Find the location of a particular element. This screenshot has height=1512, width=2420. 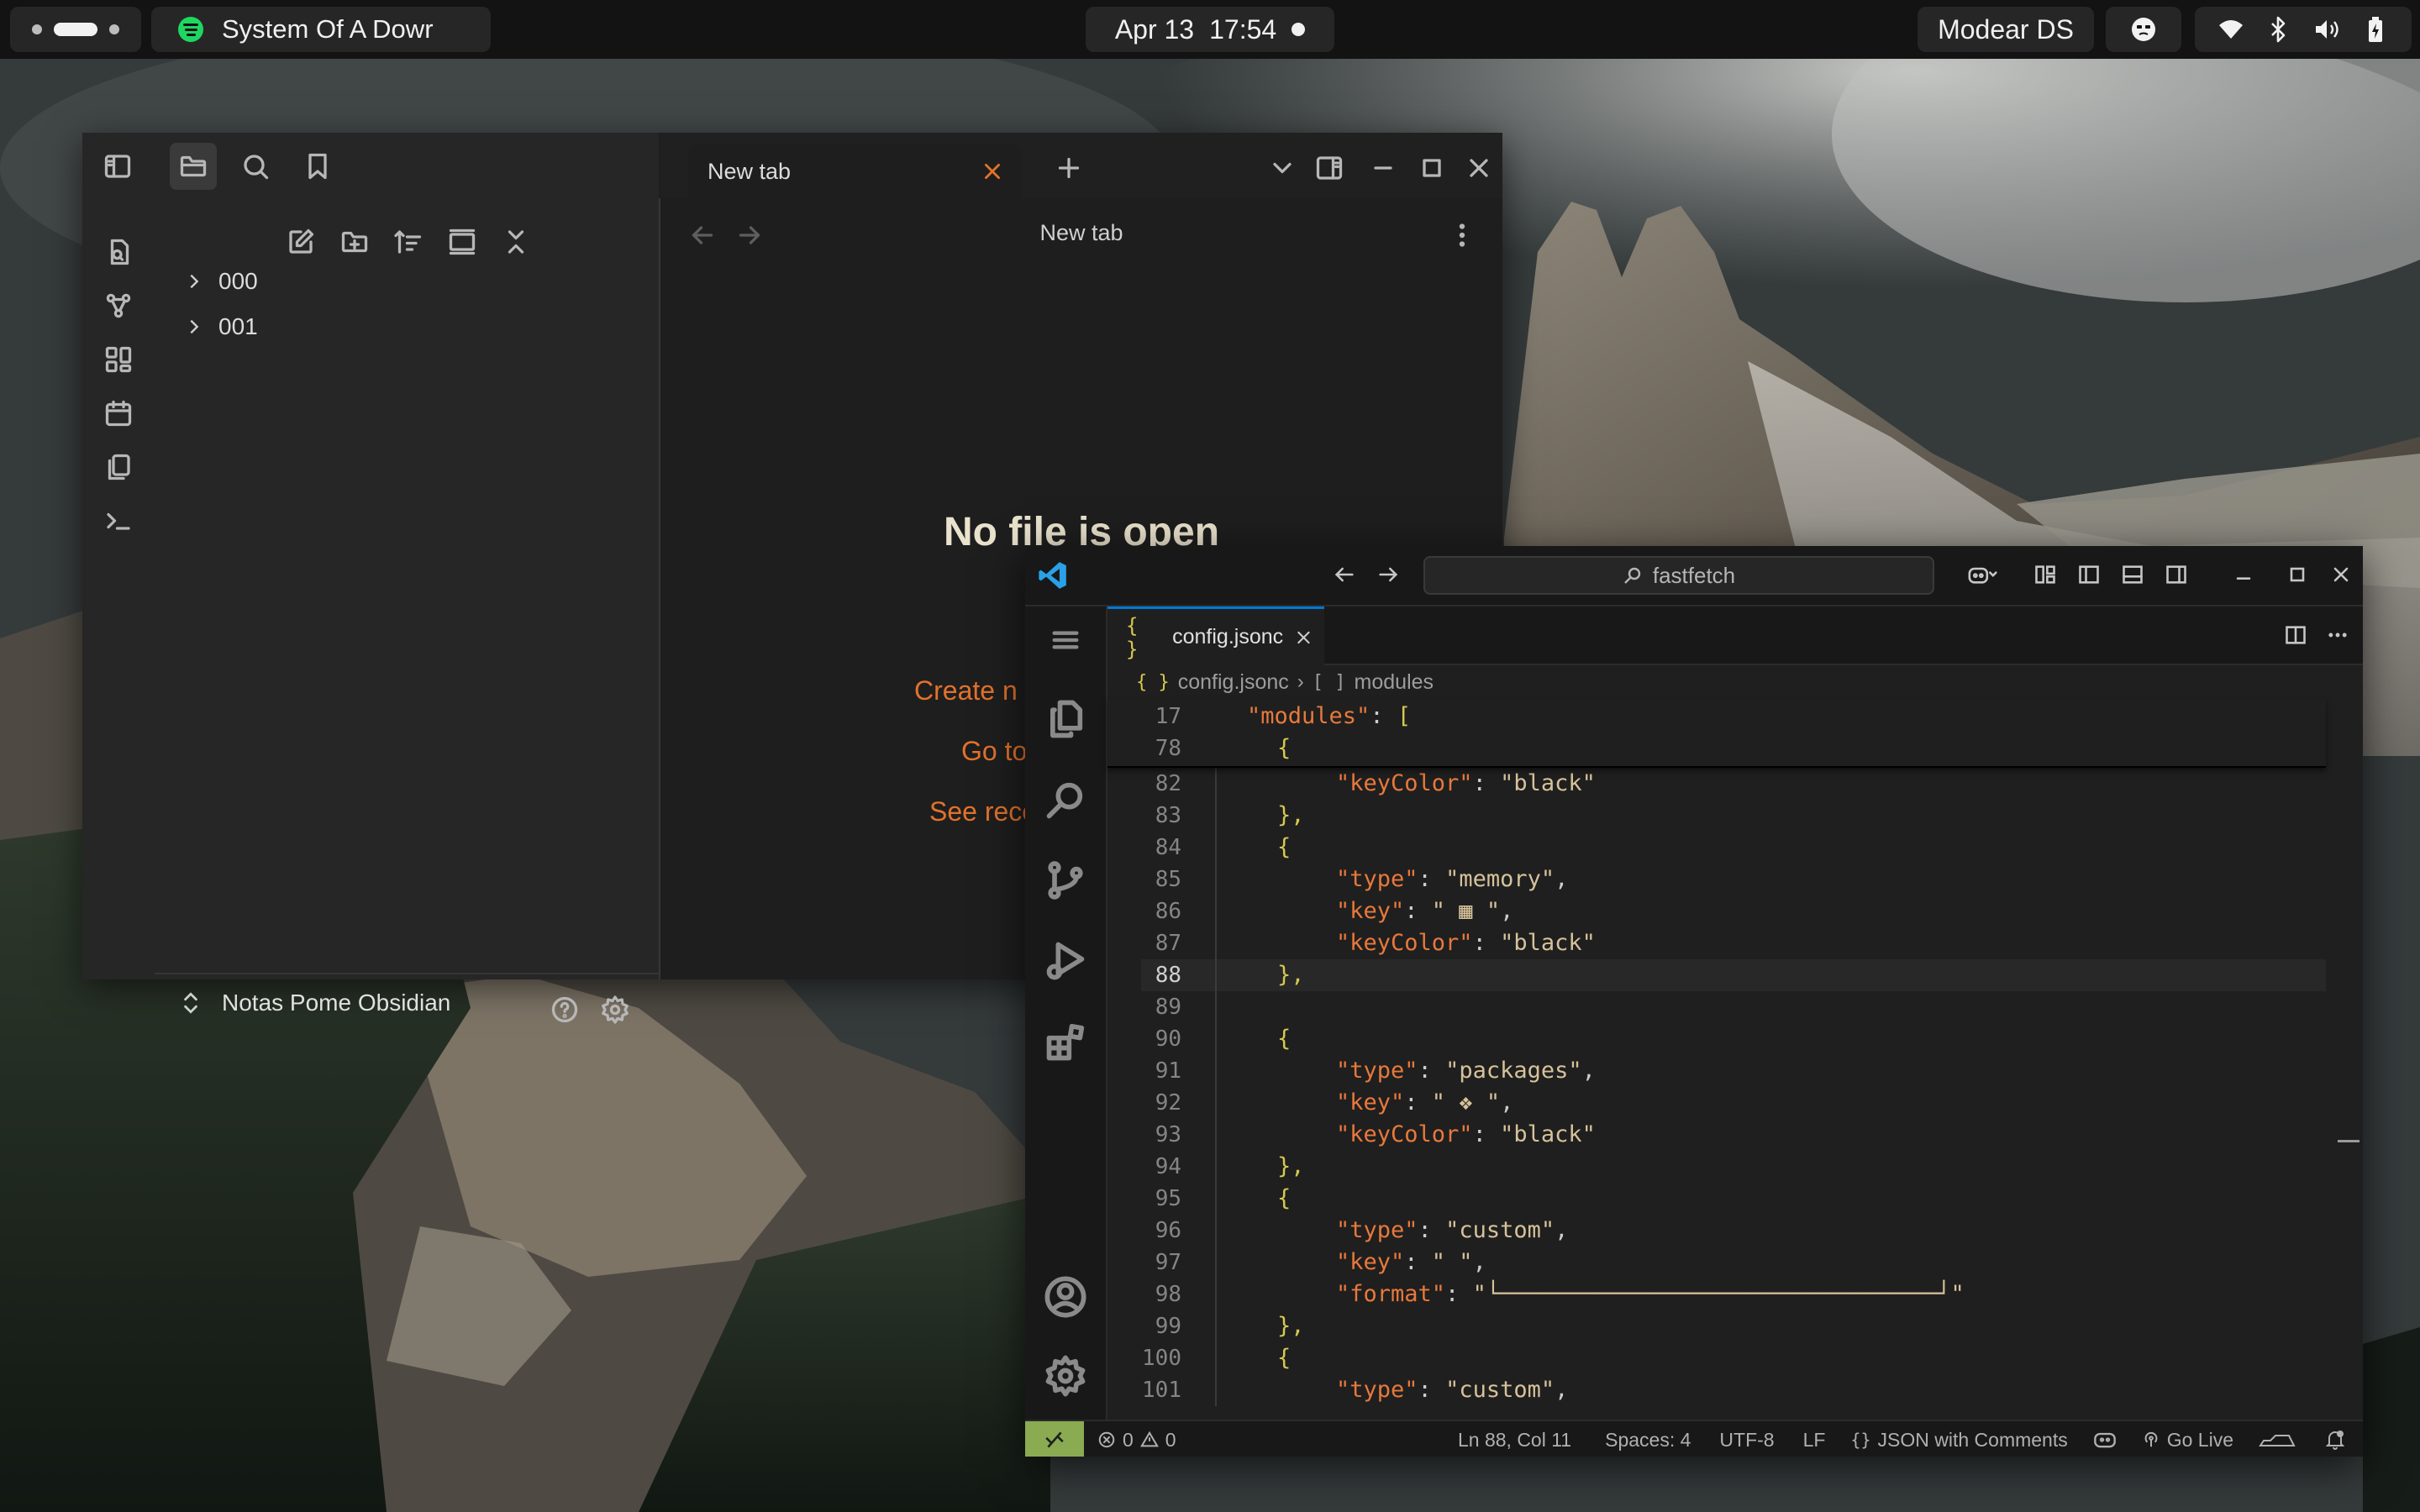

folder-item: 000 is located at coordinates (221, 281).